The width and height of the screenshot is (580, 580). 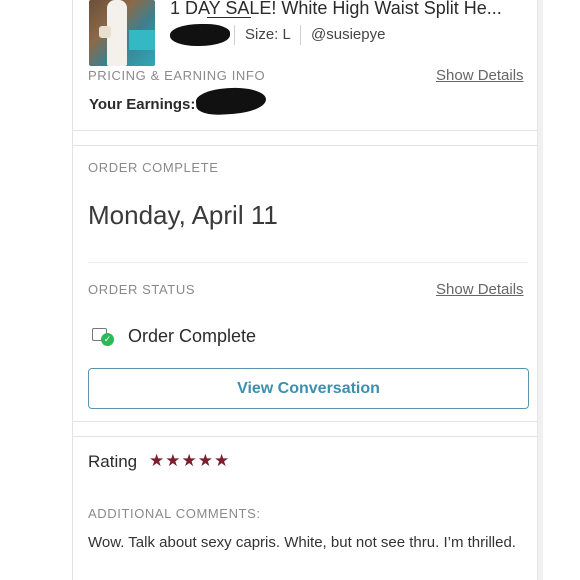 What do you see at coordinates (231, 101) in the screenshot?
I see `redacted-earnings` at bounding box center [231, 101].